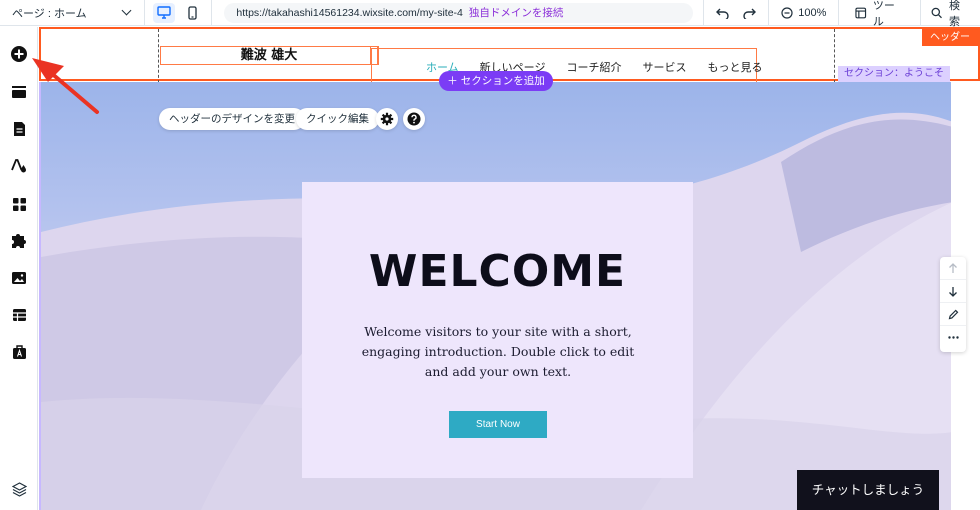 This screenshot has height=510, width=980. I want to click on layers-button, so click(19, 489).